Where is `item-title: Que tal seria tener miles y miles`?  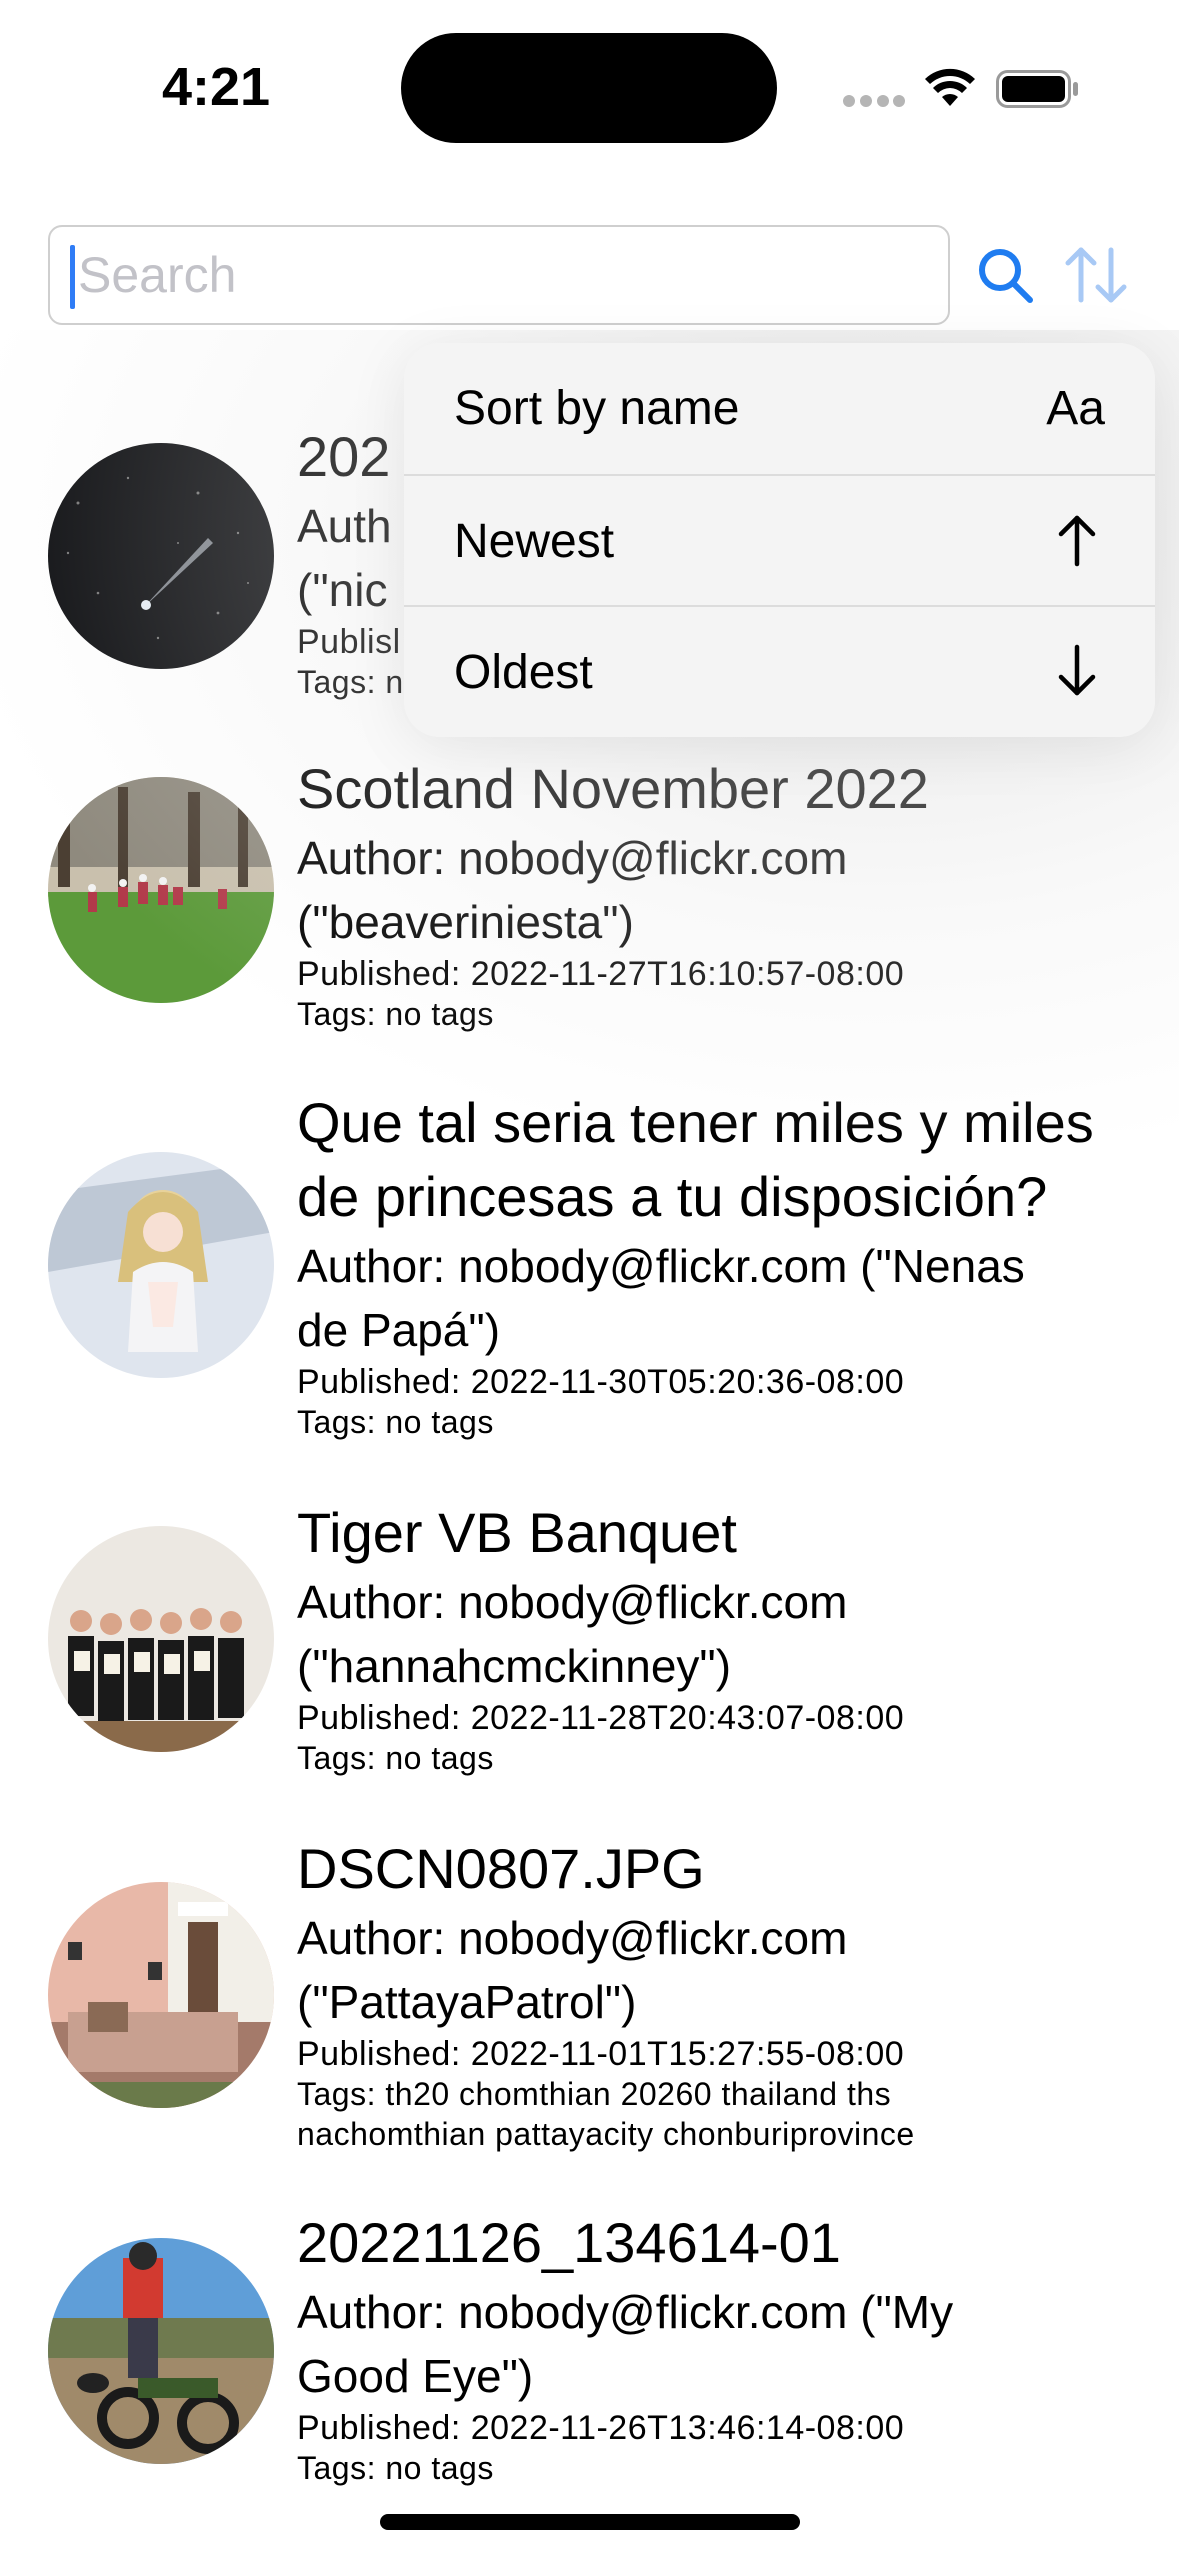
item-title: Que tal seria tener miles y miles is located at coordinates (695, 1122).